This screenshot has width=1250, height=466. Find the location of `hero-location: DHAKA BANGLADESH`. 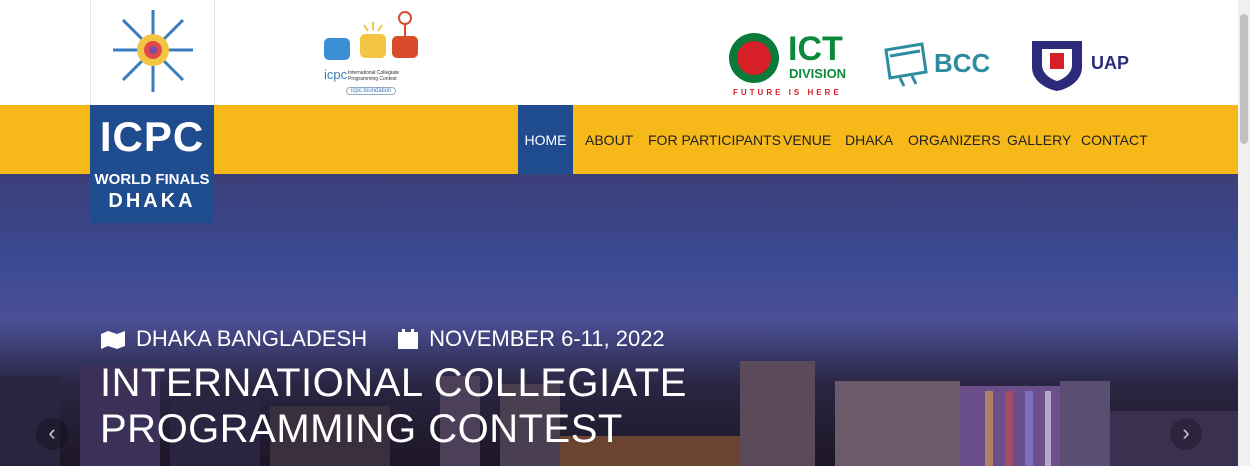

hero-location: DHAKA BANGLADESH is located at coordinates (252, 338).